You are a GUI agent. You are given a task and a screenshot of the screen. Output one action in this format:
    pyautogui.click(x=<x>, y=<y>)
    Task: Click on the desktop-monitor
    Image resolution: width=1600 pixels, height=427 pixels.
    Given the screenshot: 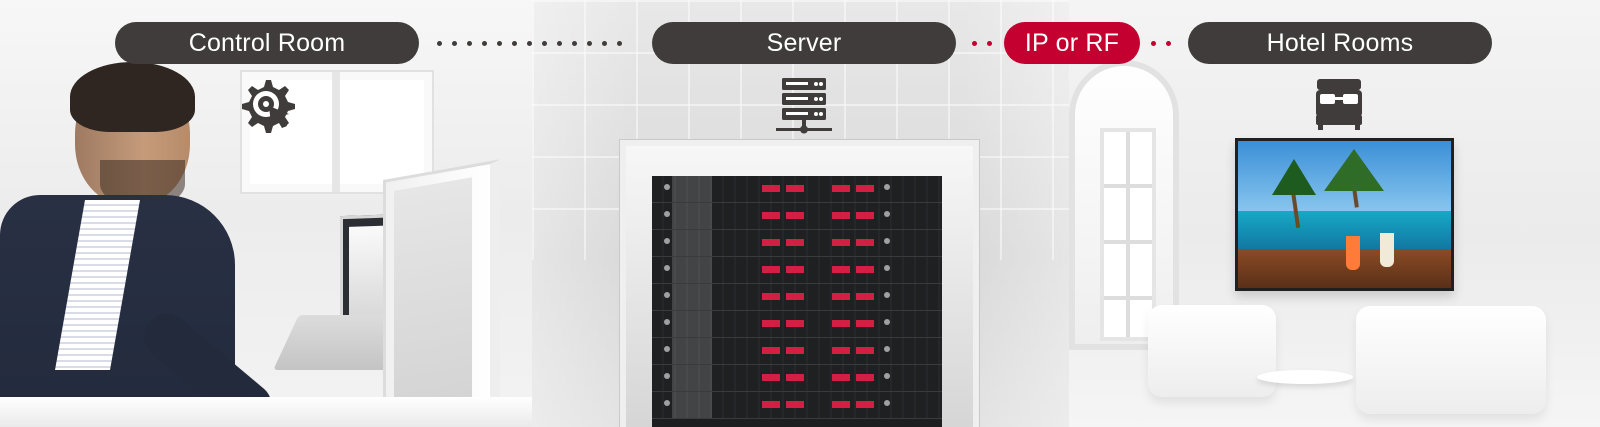 What is the action you would take?
    pyautogui.click(x=441, y=293)
    